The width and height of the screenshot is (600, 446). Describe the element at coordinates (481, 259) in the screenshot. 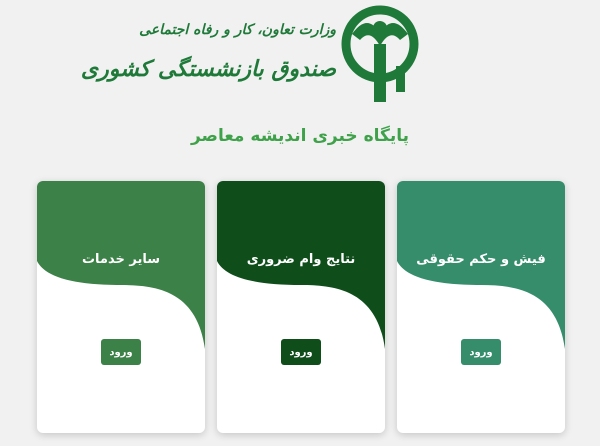

I see `card-title: فیش و حکم حقوقی` at that location.